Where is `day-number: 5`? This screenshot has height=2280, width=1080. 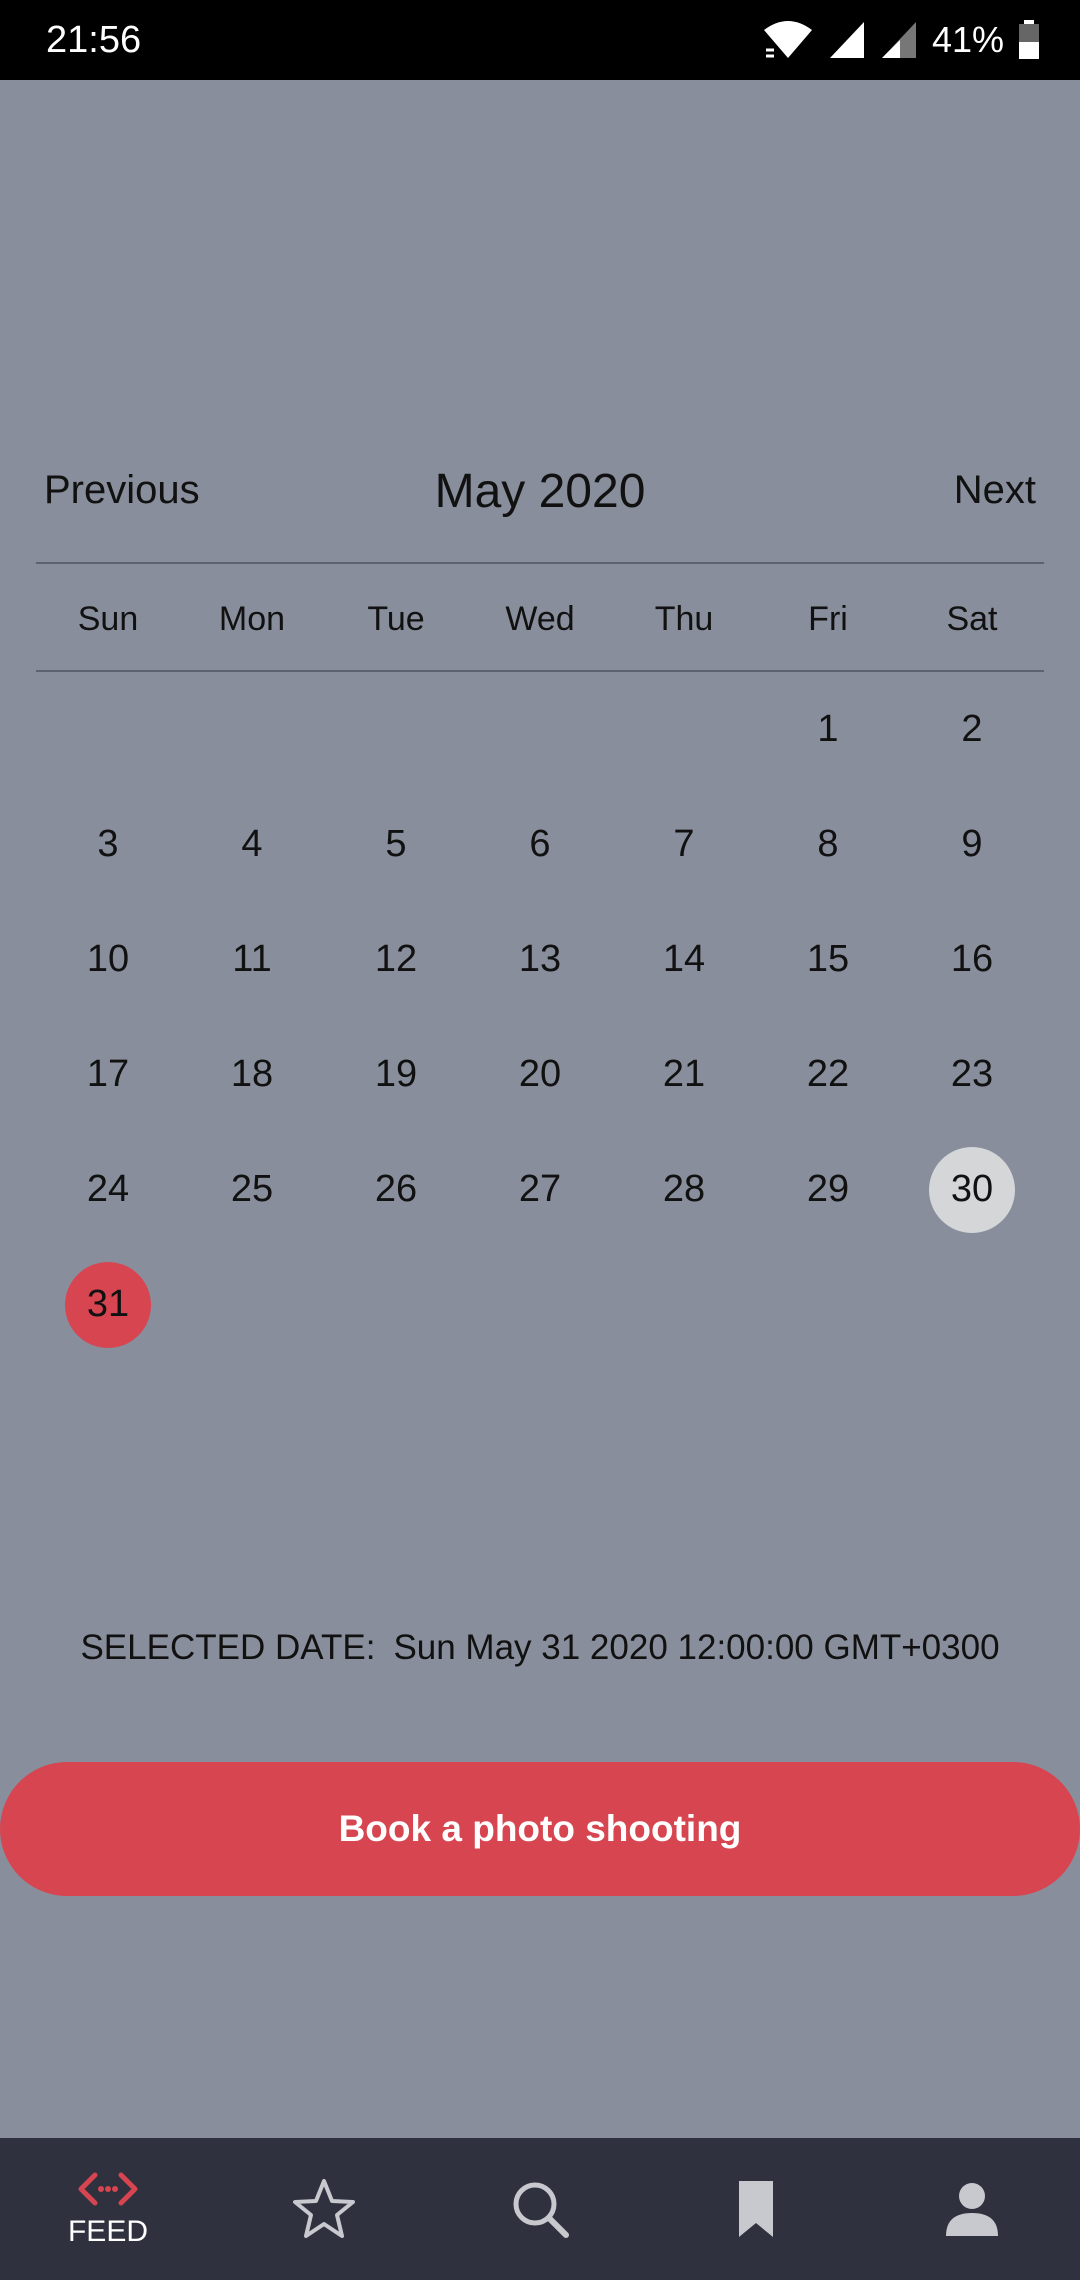
day-number: 5 is located at coordinates (396, 844).